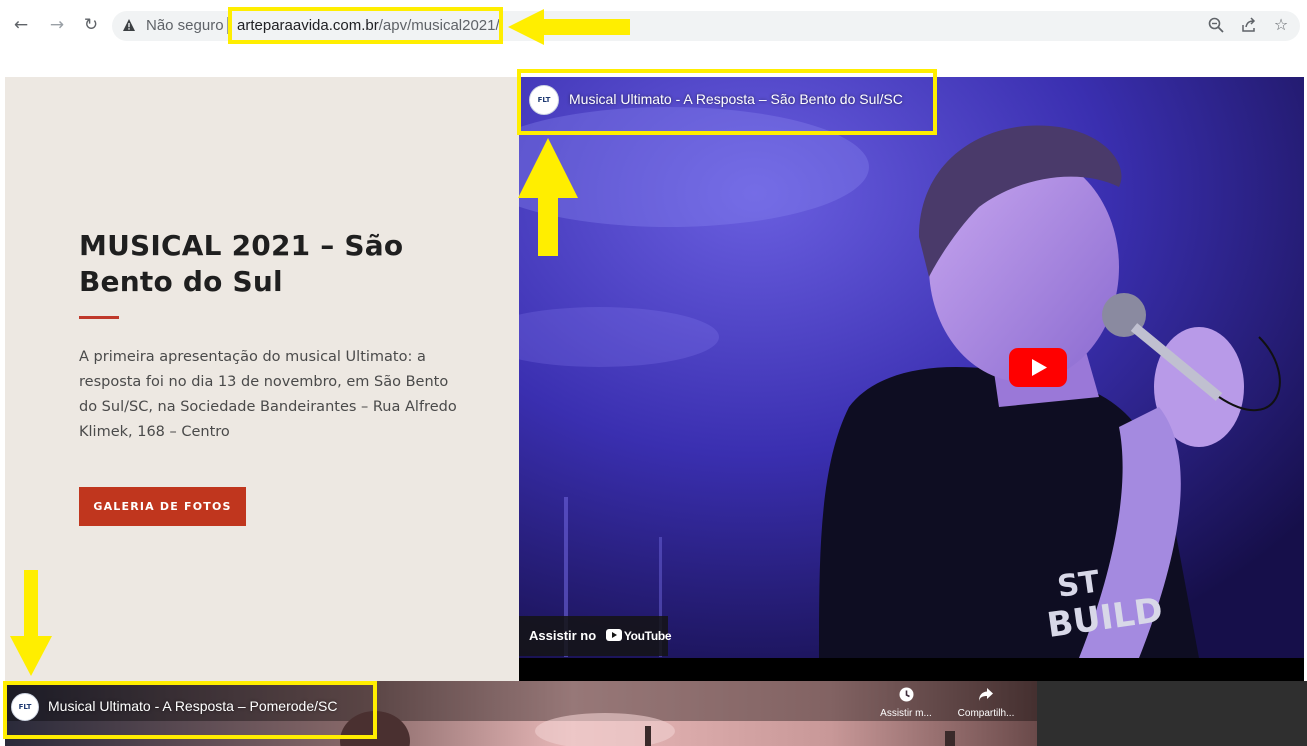  Describe the element at coordinates (906, 696) in the screenshot. I see `clock-icon` at that location.